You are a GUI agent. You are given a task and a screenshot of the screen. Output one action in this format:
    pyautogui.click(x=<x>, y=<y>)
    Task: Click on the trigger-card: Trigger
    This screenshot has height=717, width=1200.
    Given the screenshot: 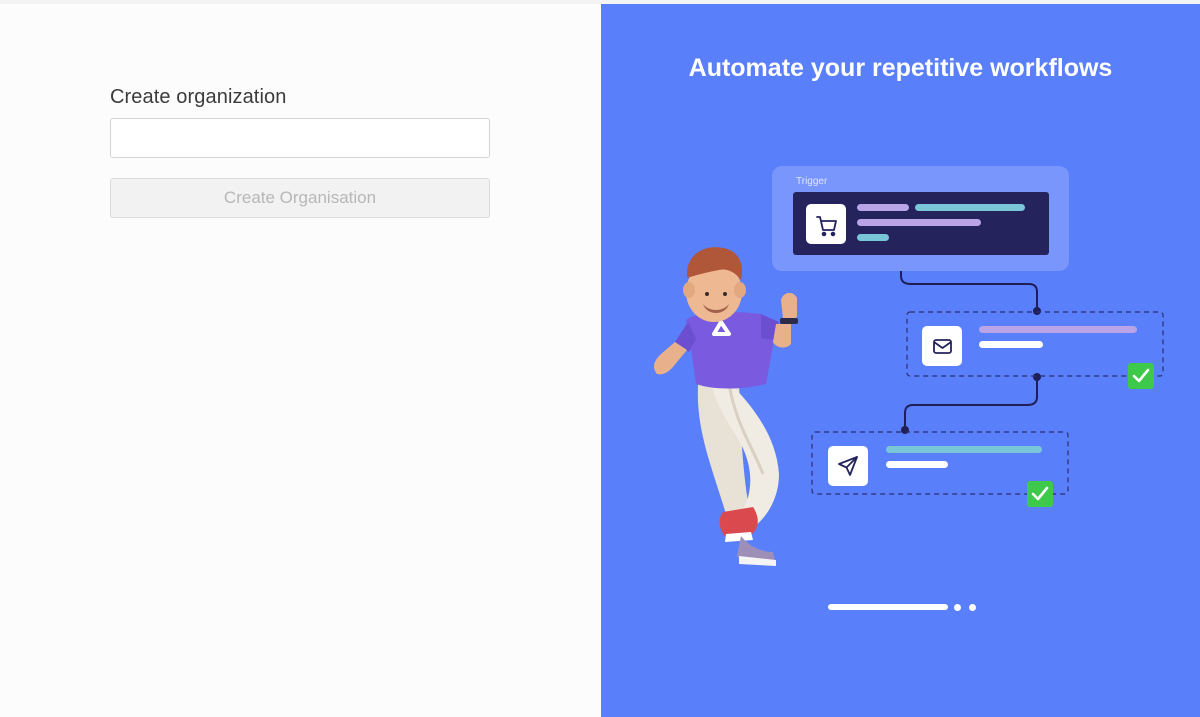 What is the action you would take?
    pyautogui.click(x=920, y=218)
    